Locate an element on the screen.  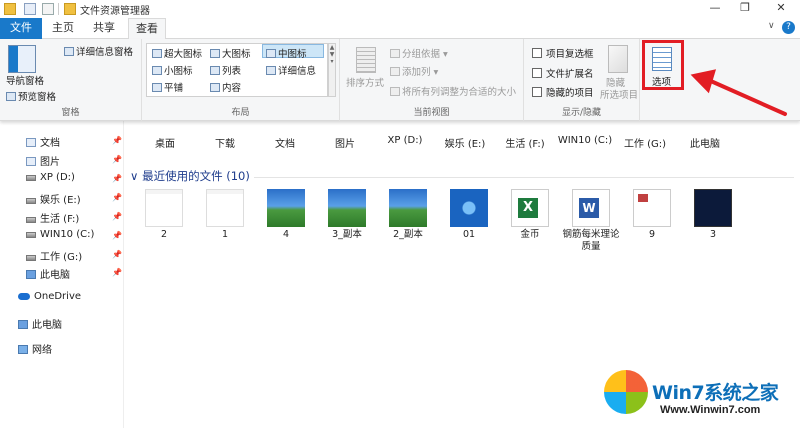
layout-content: 内容 is located at coordinates (225, 87).